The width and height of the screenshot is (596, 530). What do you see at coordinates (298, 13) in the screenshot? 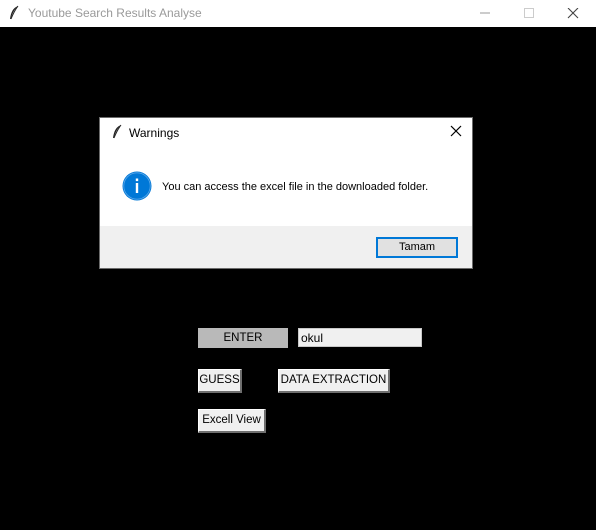
I see `title-bar: Youtube Search Results Analyse` at bounding box center [298, 13].